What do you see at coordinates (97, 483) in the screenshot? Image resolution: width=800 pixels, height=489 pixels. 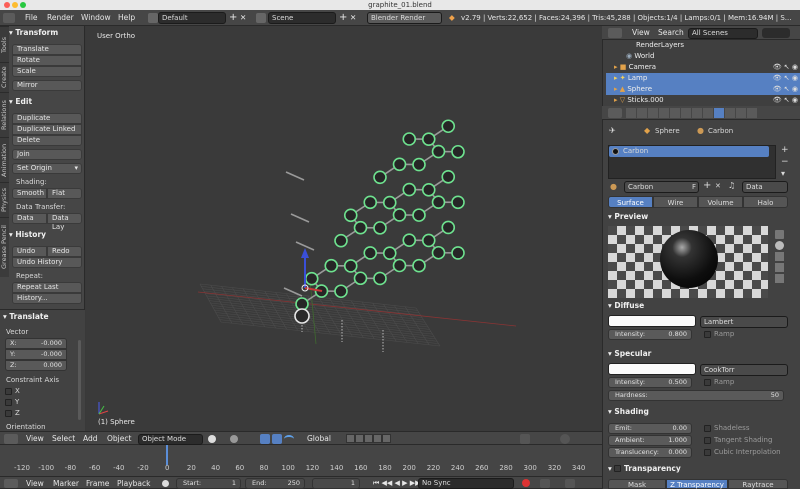 I see `frame-menu: Frame` at bounding box center [97, 483].